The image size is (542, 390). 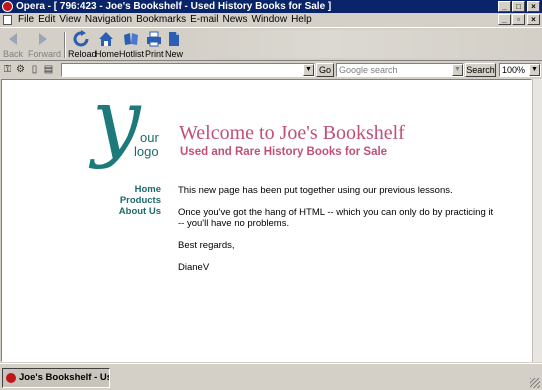 What do you see at coordinates (518, 19) in the screenshot?
I see `doc-restore-button: ▫` at bounding box center [518, 19].